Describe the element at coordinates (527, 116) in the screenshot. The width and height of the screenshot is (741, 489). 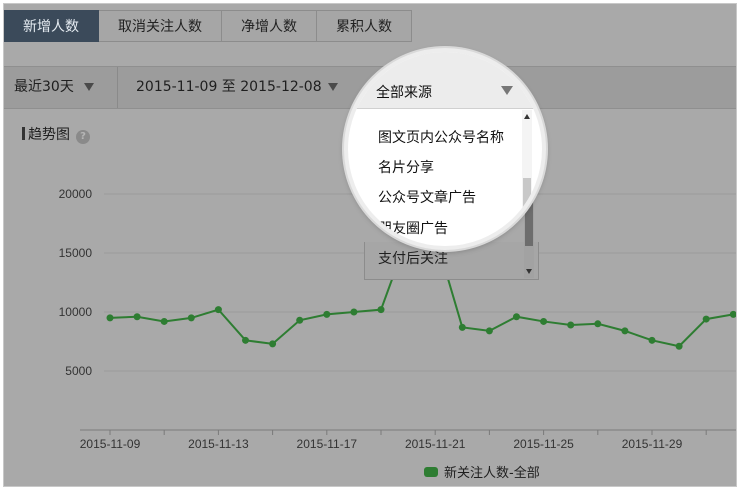
I see `scroll-up-icon` at that location.